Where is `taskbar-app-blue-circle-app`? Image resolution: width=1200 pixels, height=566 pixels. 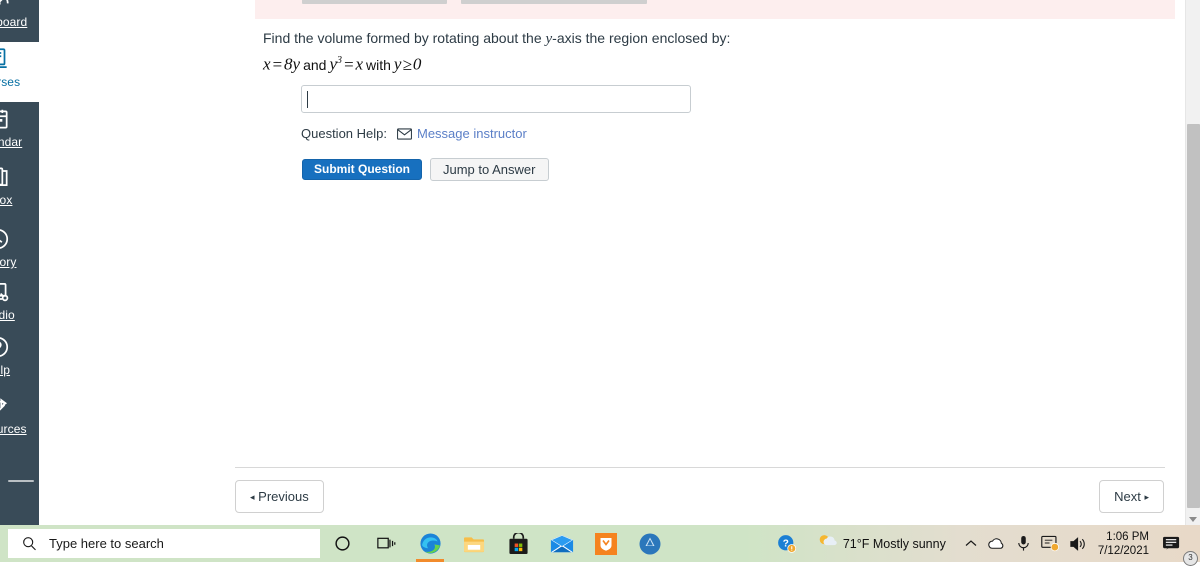
taskbar-app-blue-circle-app is located at coordinates (650, 543).